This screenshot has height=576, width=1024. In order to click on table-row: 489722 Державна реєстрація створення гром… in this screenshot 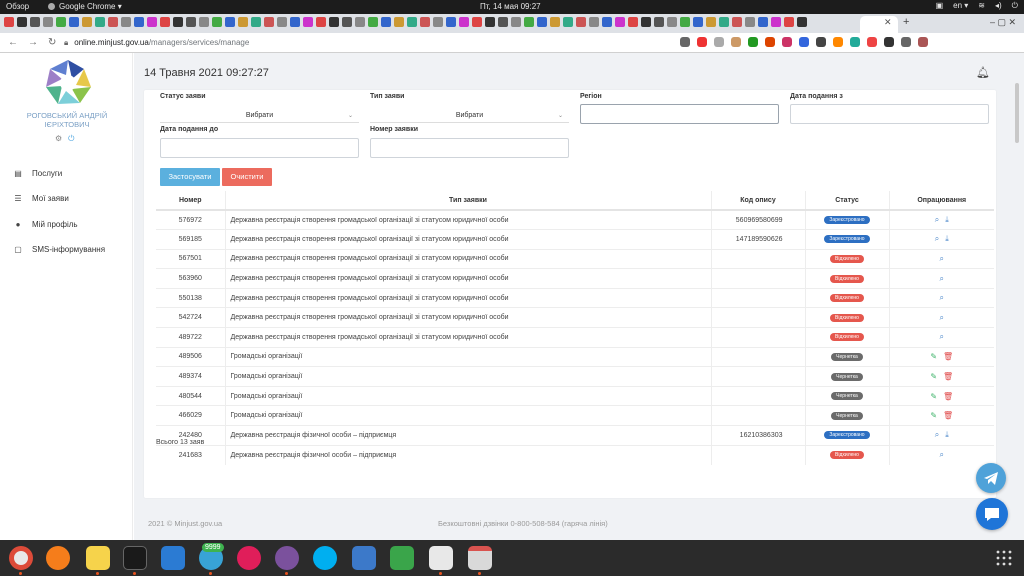, I will do `click(575, 337)`.